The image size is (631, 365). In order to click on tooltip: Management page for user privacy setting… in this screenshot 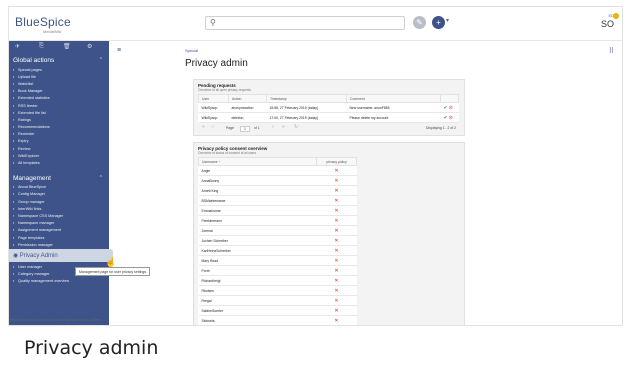, I will do `click(113, 271)`.